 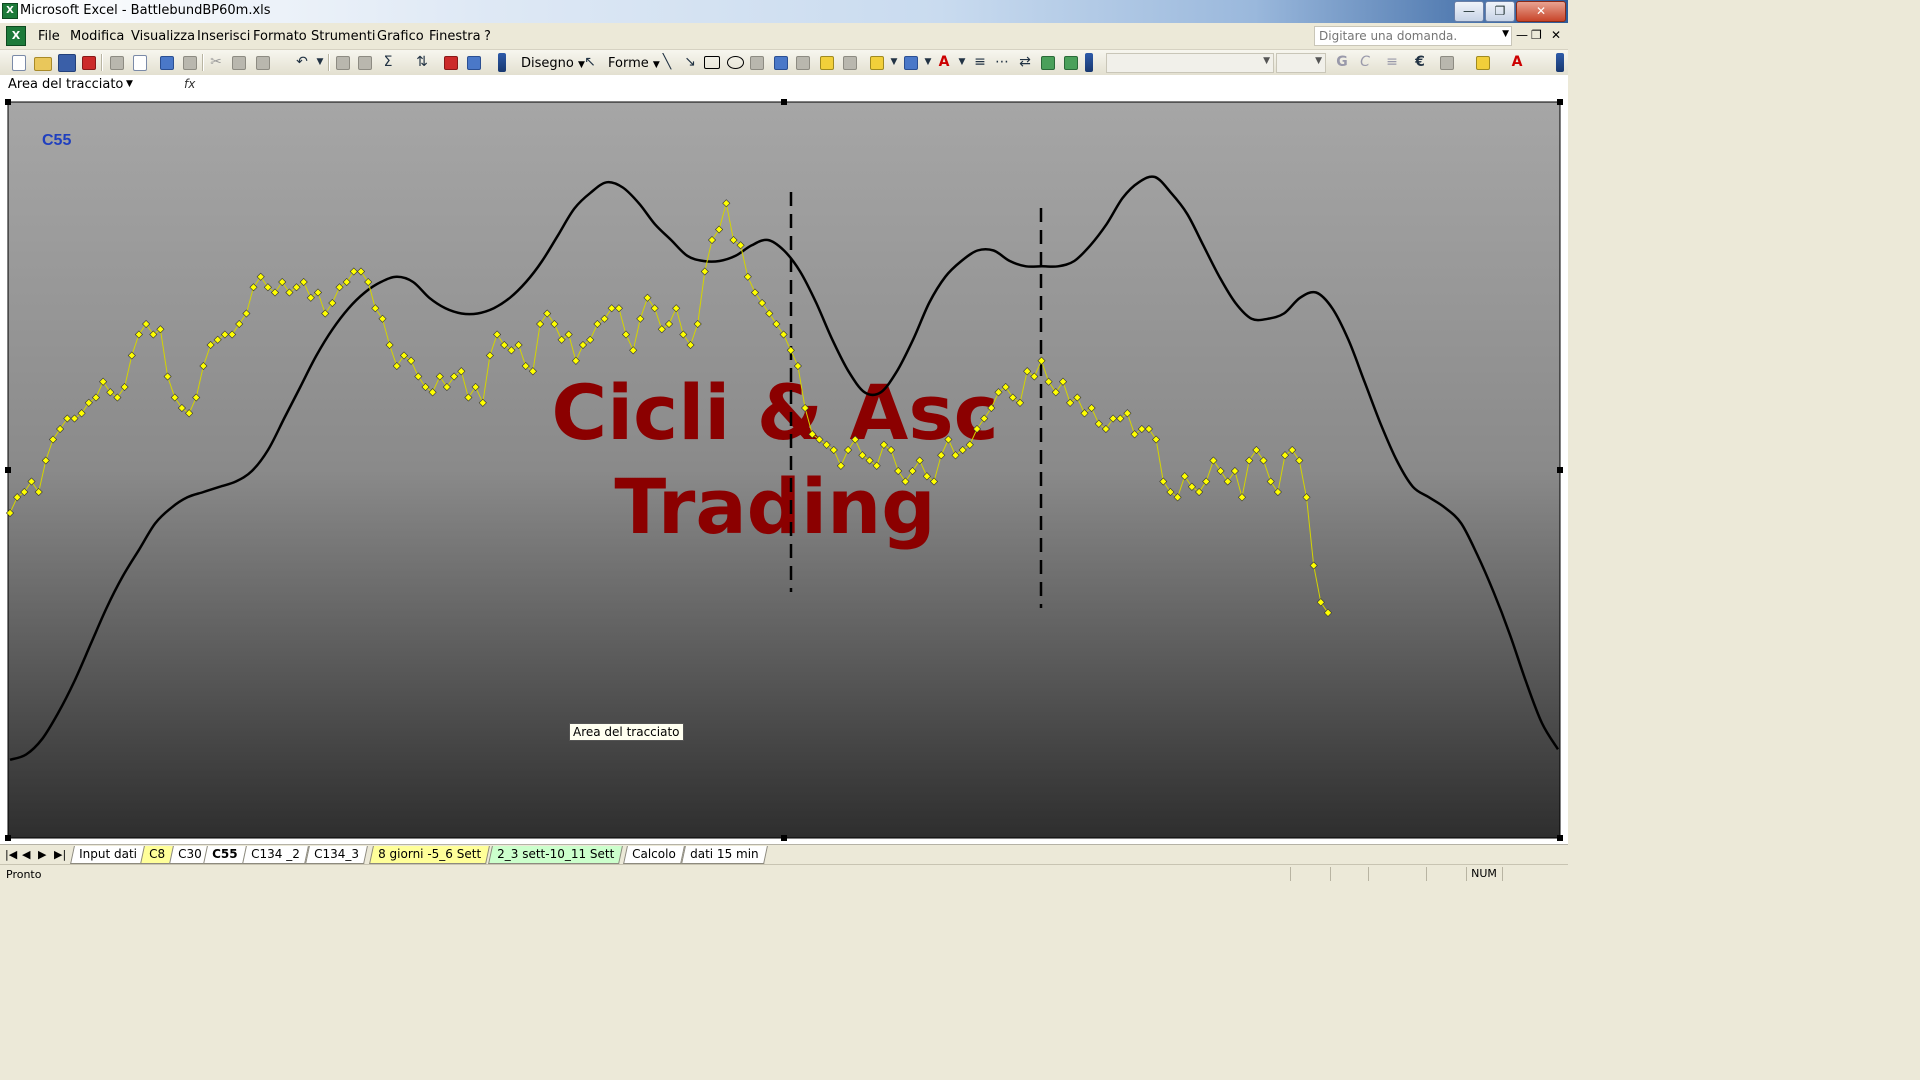 What do you see at coordinates (911, 63) in the screenshot?
I see `line-color-icon` at bounding box center [911, 63].